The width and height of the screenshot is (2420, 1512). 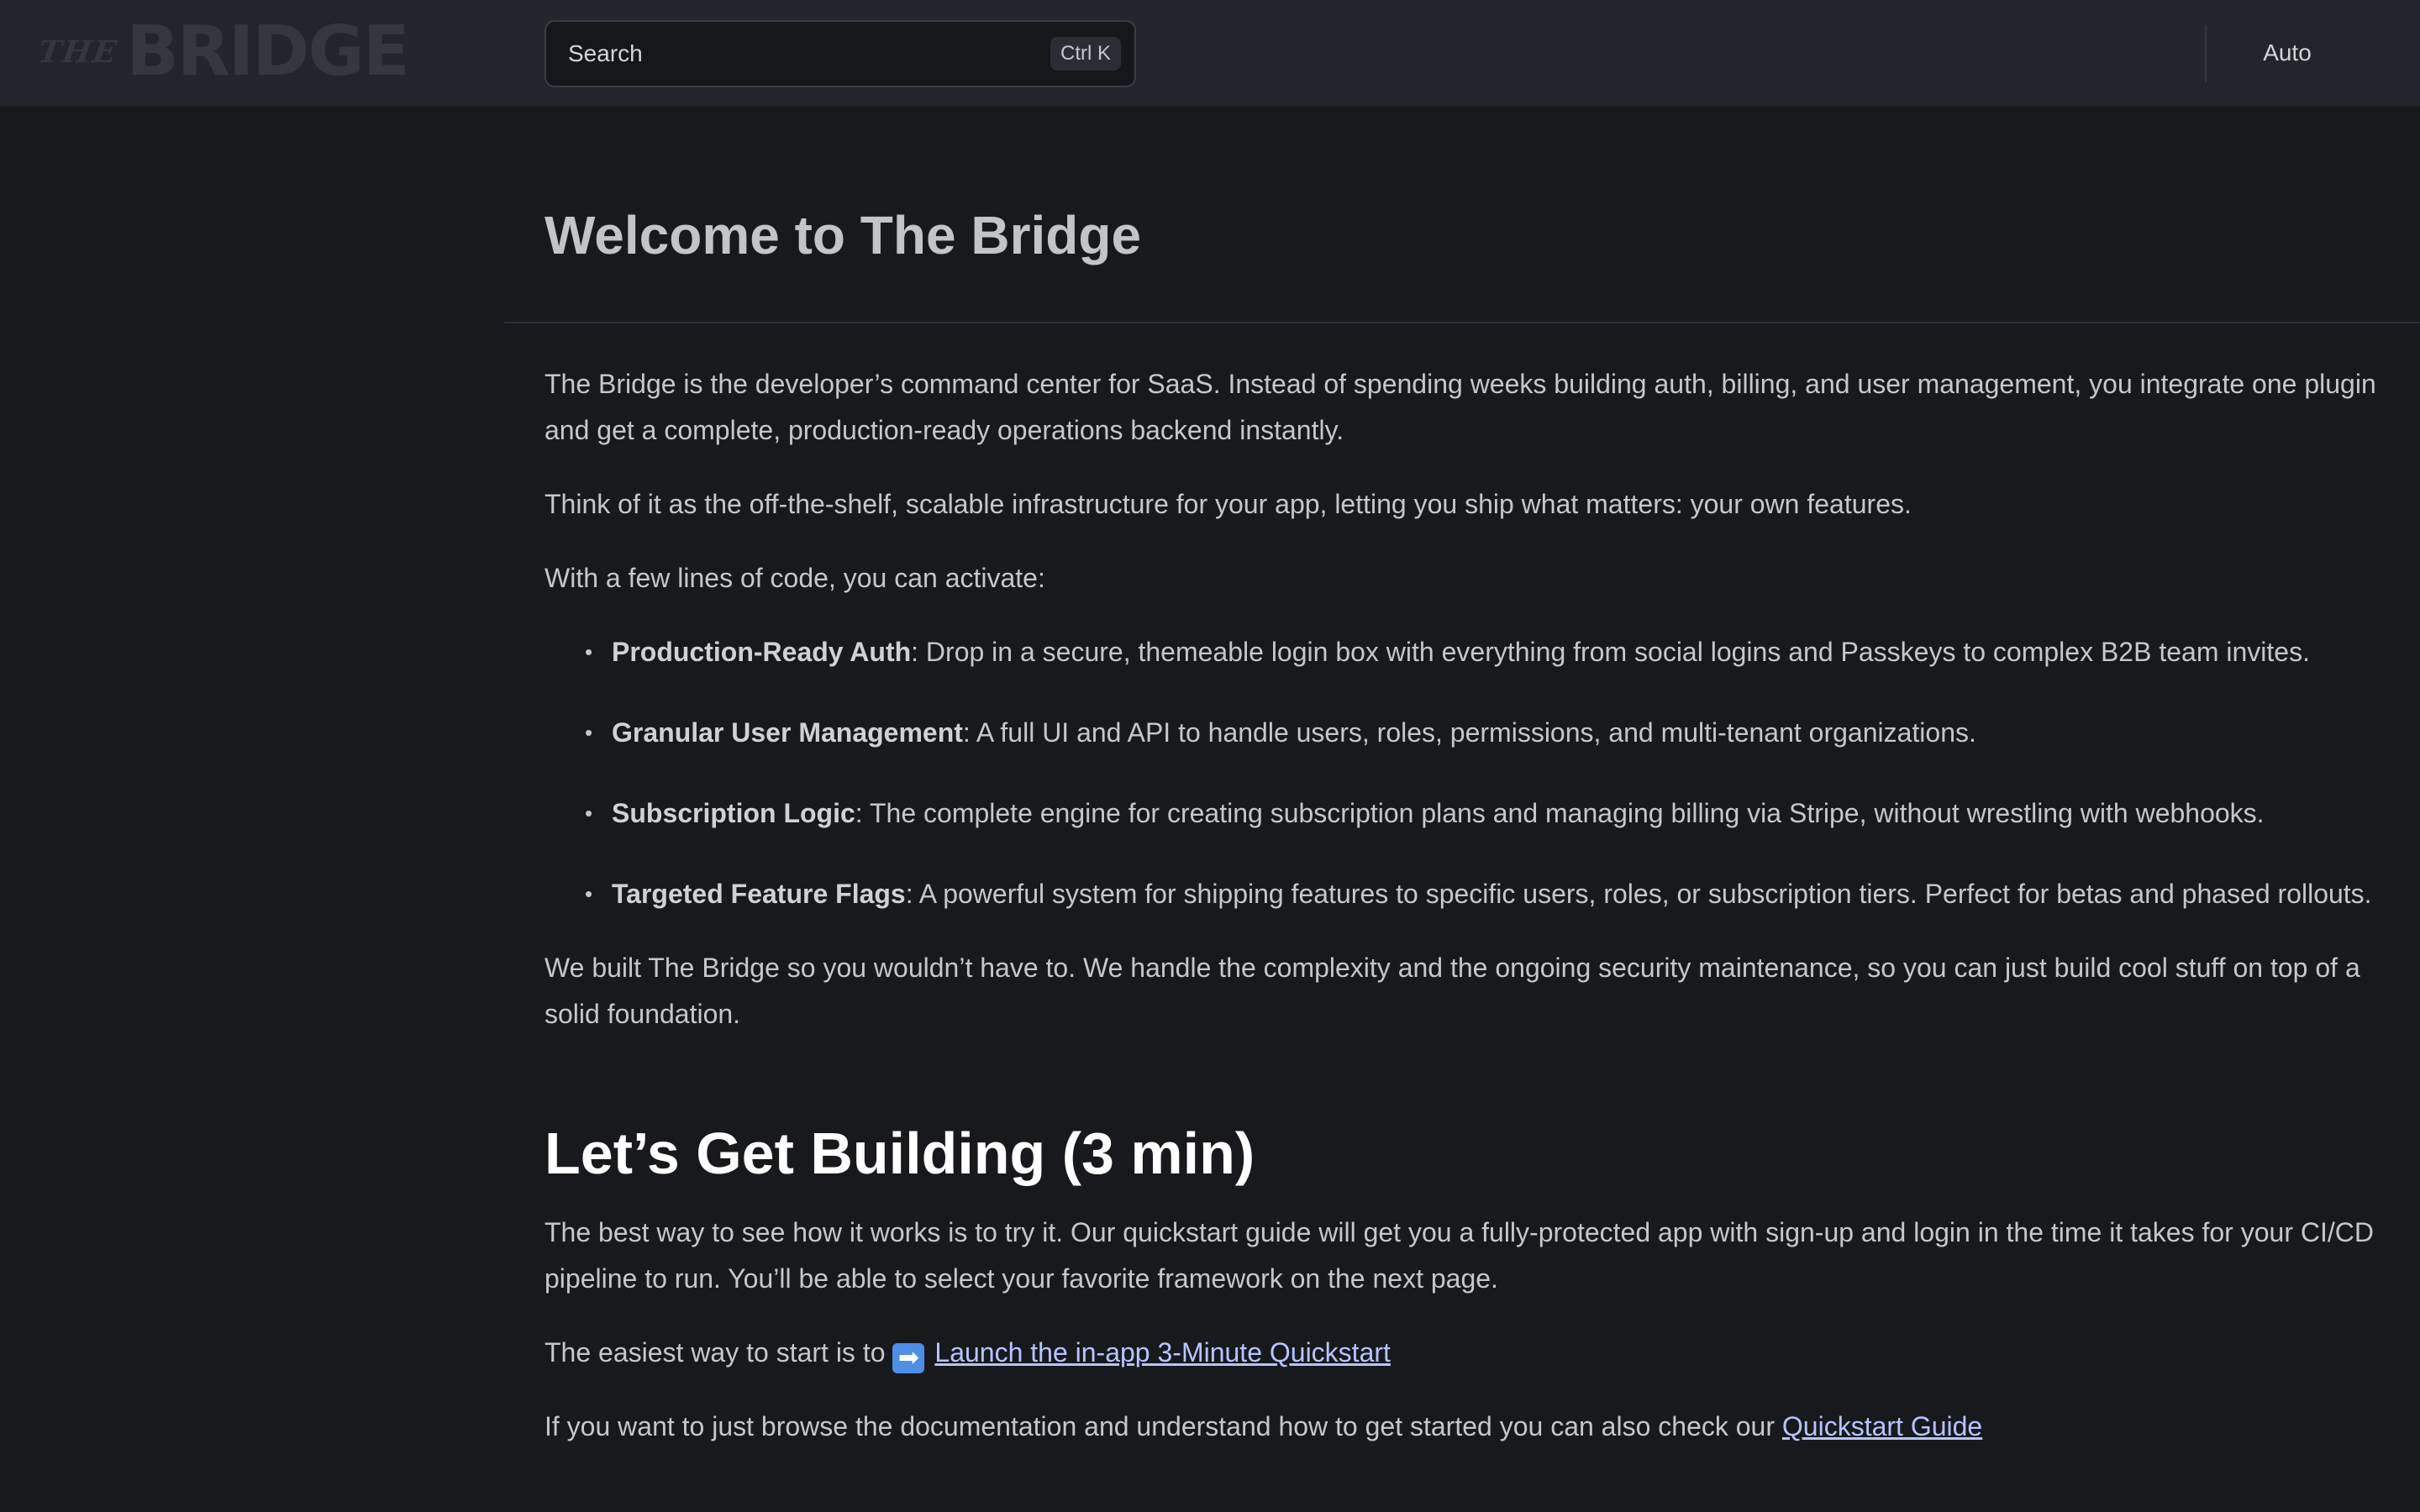 I want to click on title-divider, so click(x=1462, y=322).